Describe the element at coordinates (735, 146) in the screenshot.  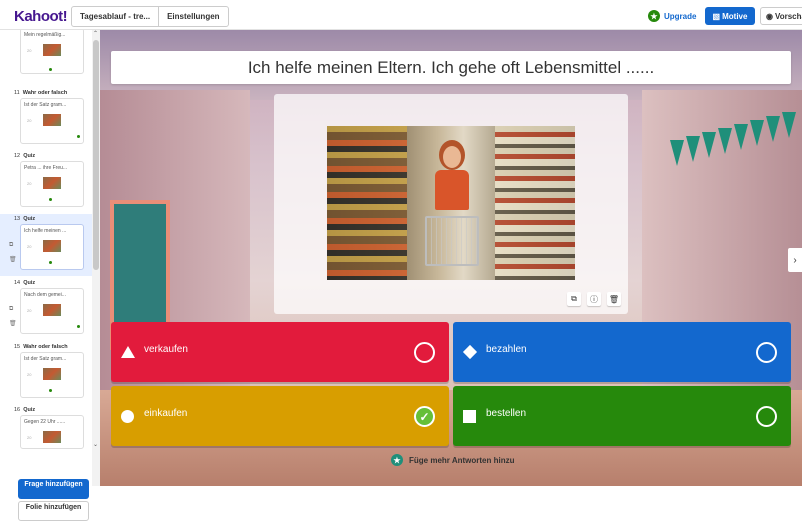
I see `bunting-decoration` at that location.